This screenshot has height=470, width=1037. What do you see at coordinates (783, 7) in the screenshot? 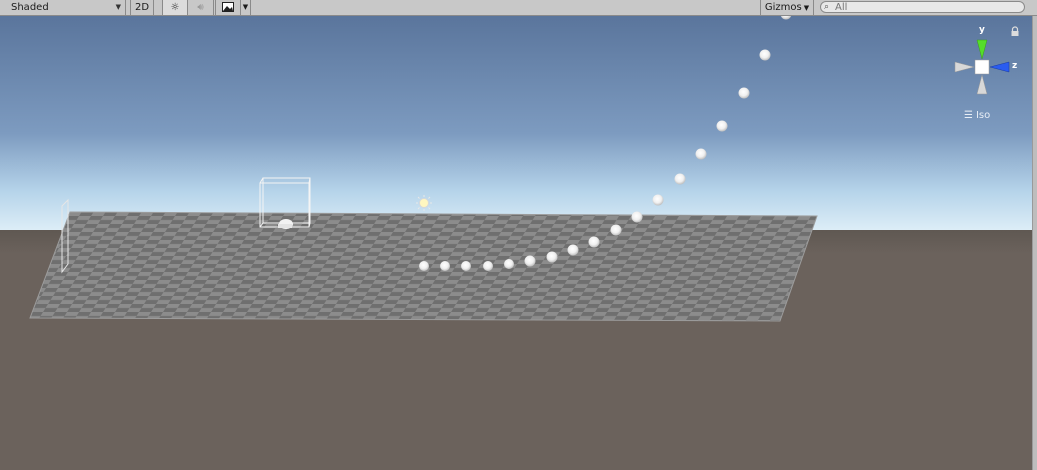
I see `gizmos-label: Gizmos` at bounding box center [783, 7].